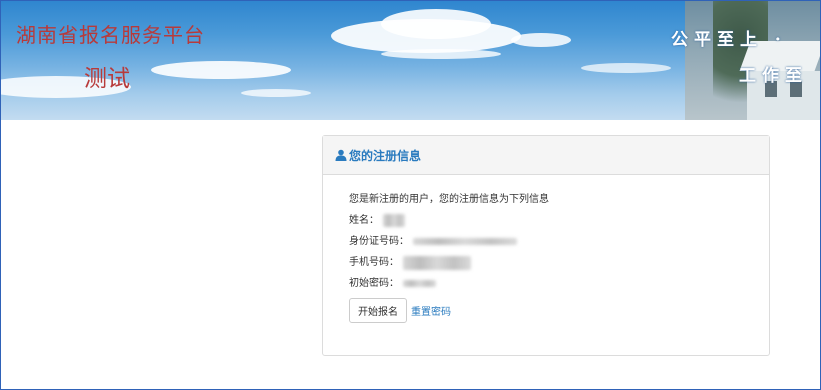  Describe the element at coordinates (378, 310) in the screenshot. I see `start-registration-button: 开始报名` at that location.